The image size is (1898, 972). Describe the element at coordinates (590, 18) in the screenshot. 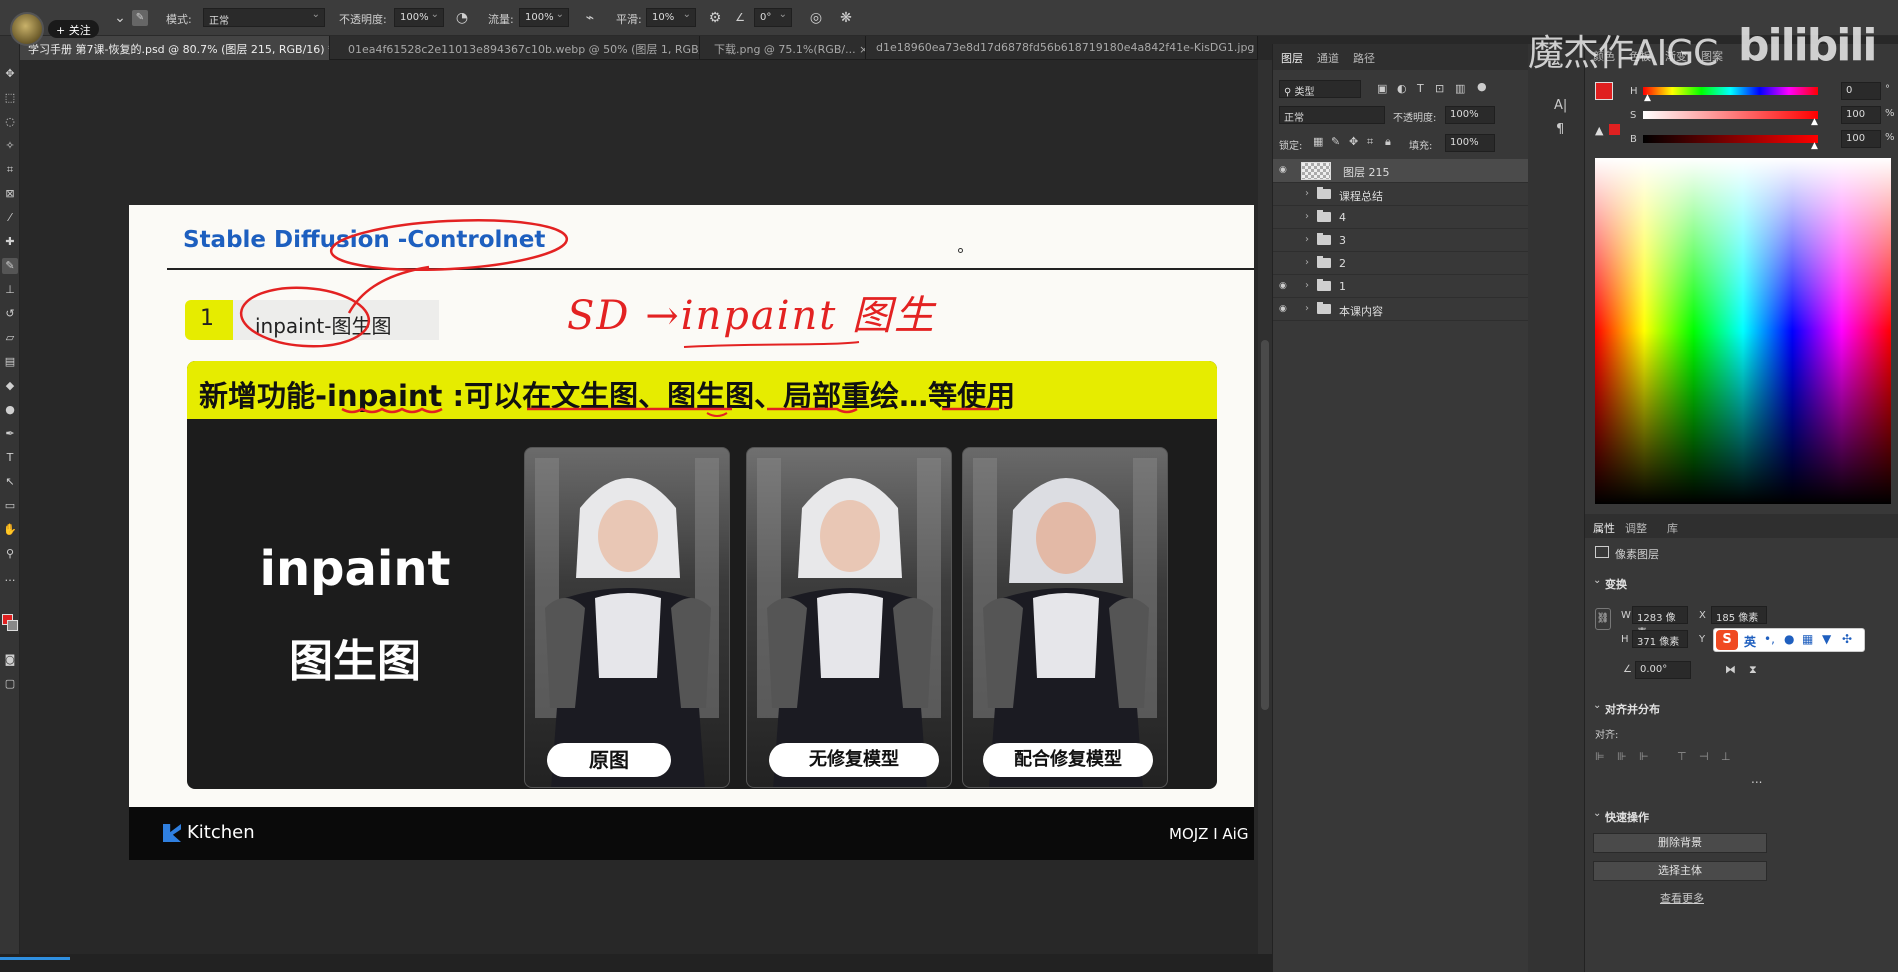

I see `airbrush-icon: ⌁` at that location.